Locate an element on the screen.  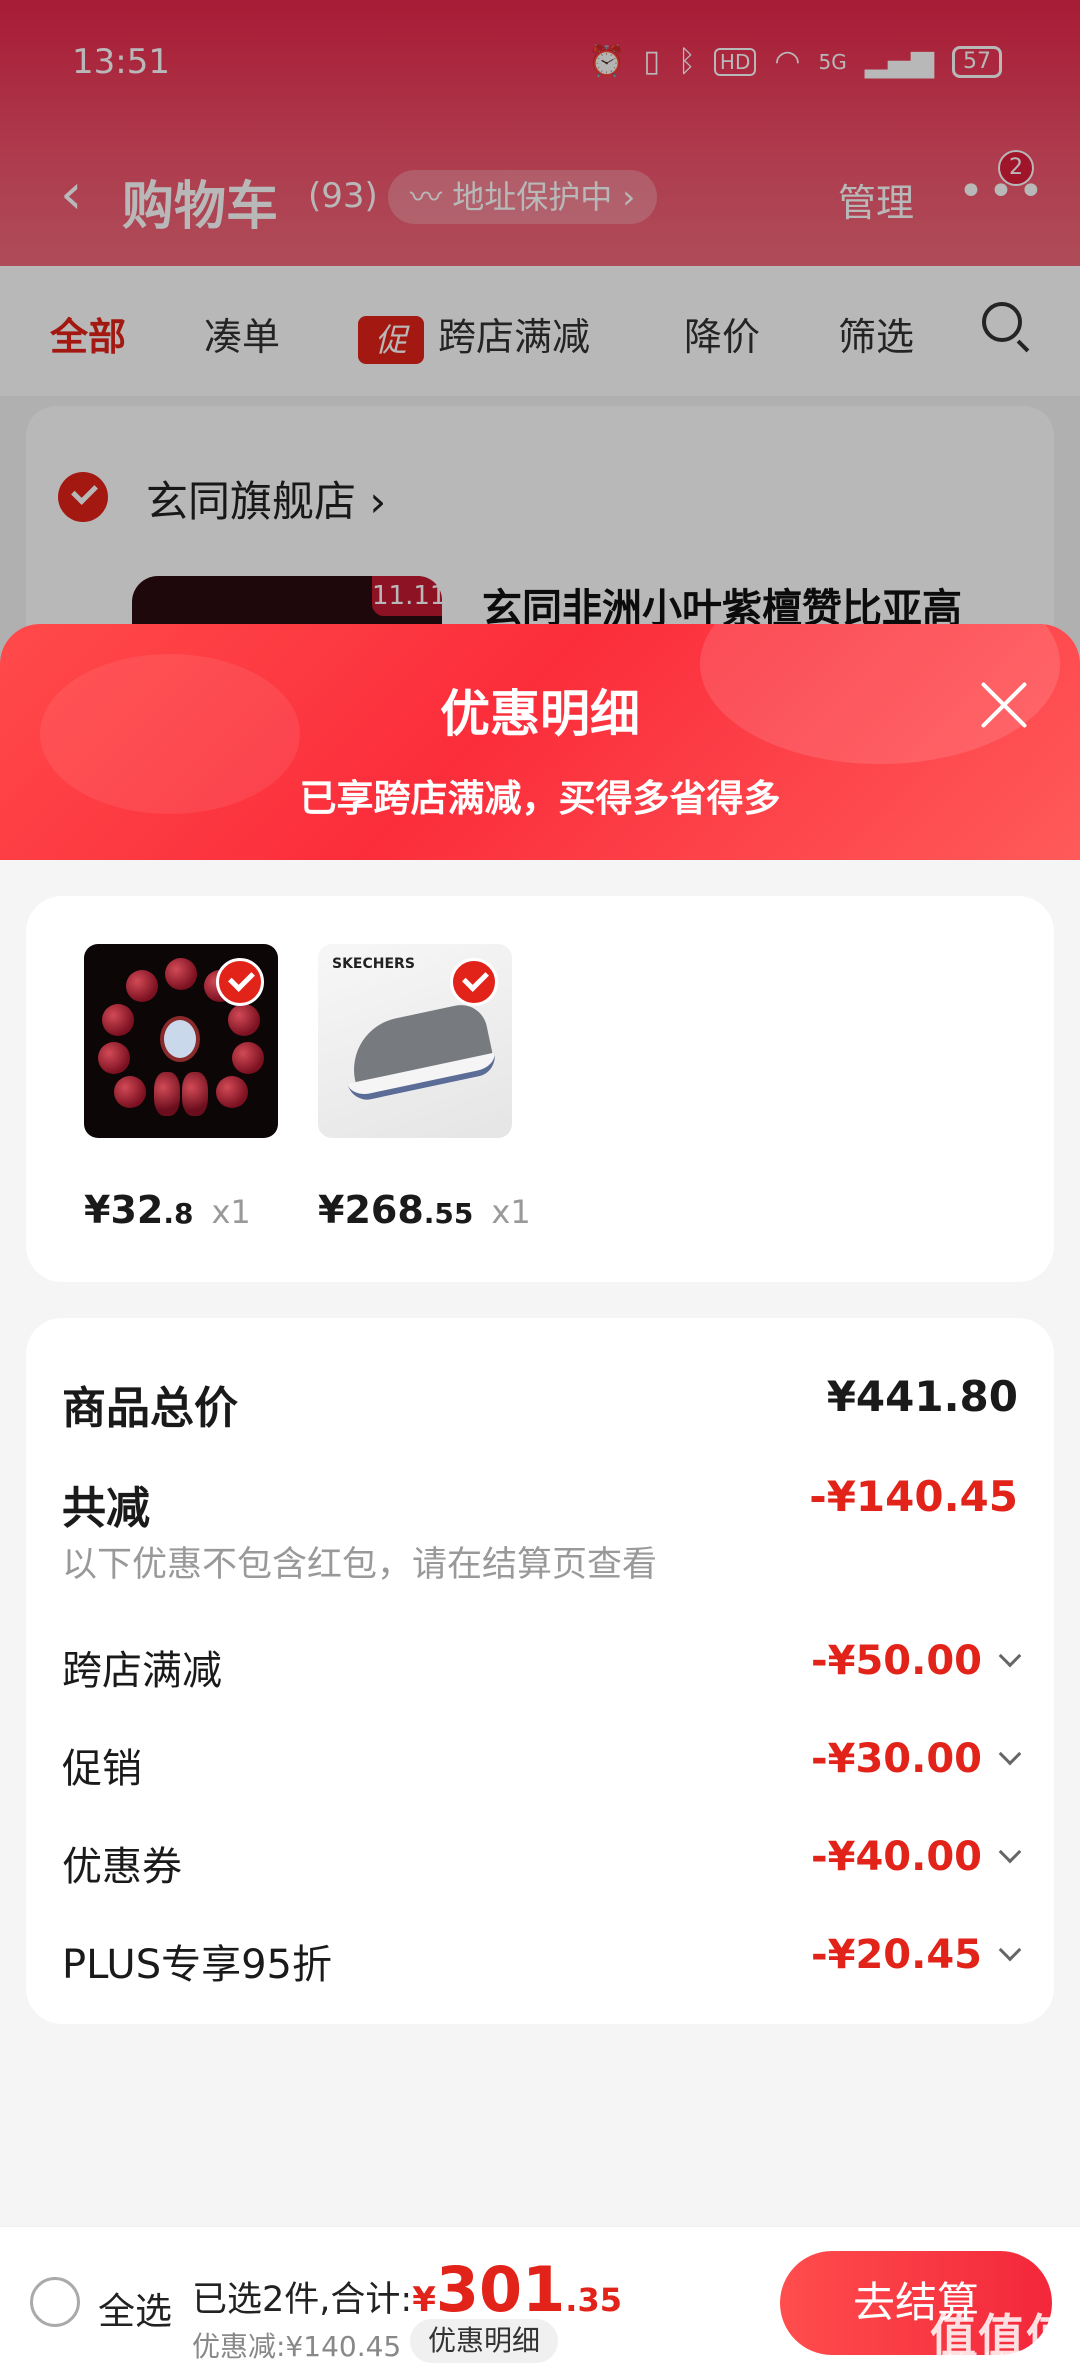
discount-sheet-header: 优惠明细 已享跨店满减，买得多省得多 is located at coordinates (540, 742).